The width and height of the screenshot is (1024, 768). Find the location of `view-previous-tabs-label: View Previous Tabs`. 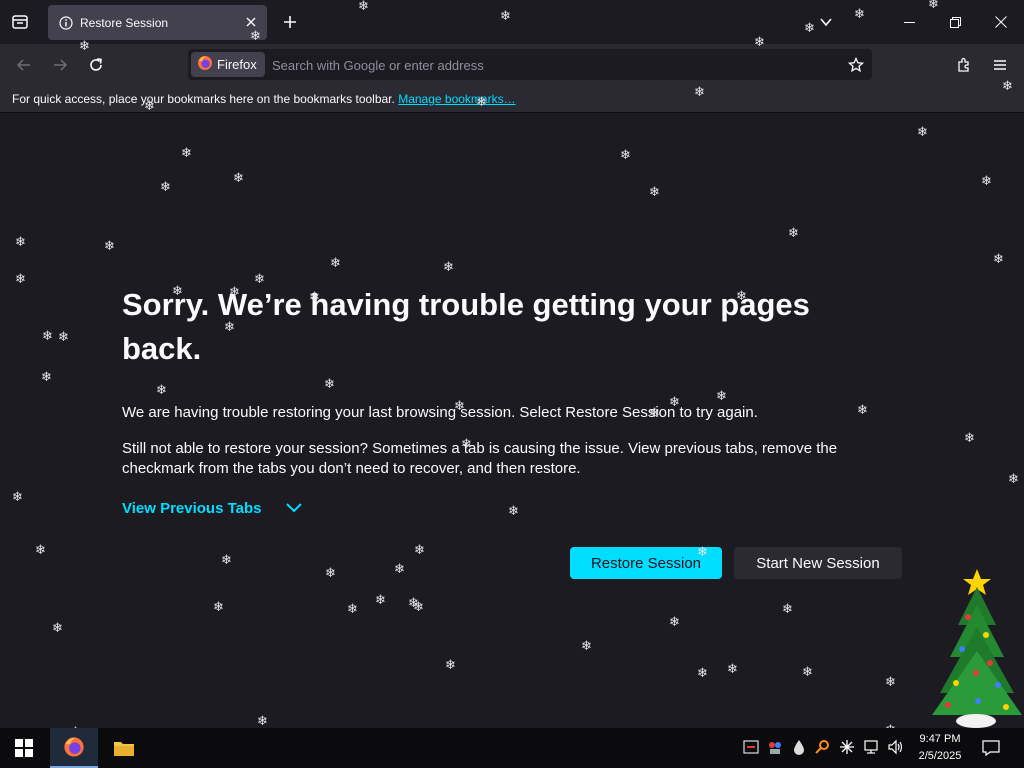

view-previous-tabs-label: View Previous Tabs is located at coordinates (192, 508).